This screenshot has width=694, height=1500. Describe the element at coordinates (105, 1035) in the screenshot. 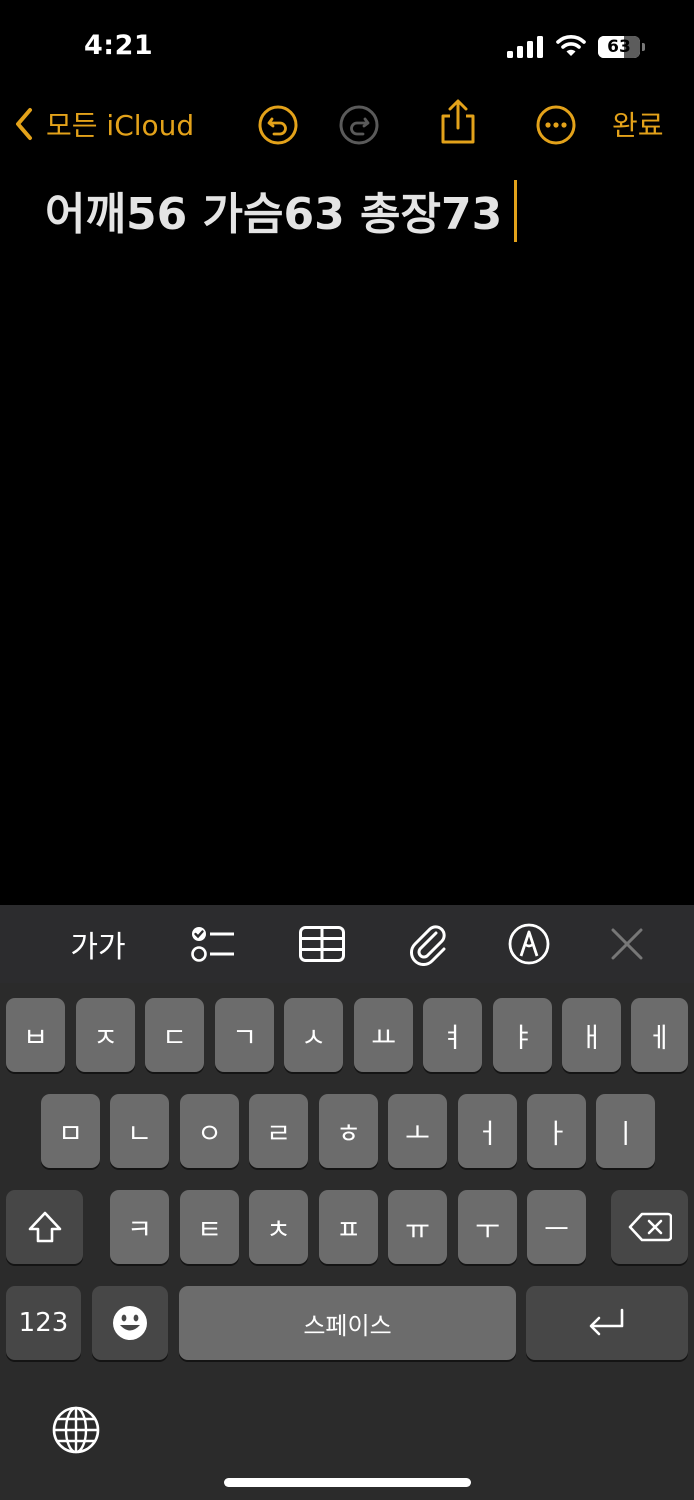

I see `key: ㅈ` at that location.